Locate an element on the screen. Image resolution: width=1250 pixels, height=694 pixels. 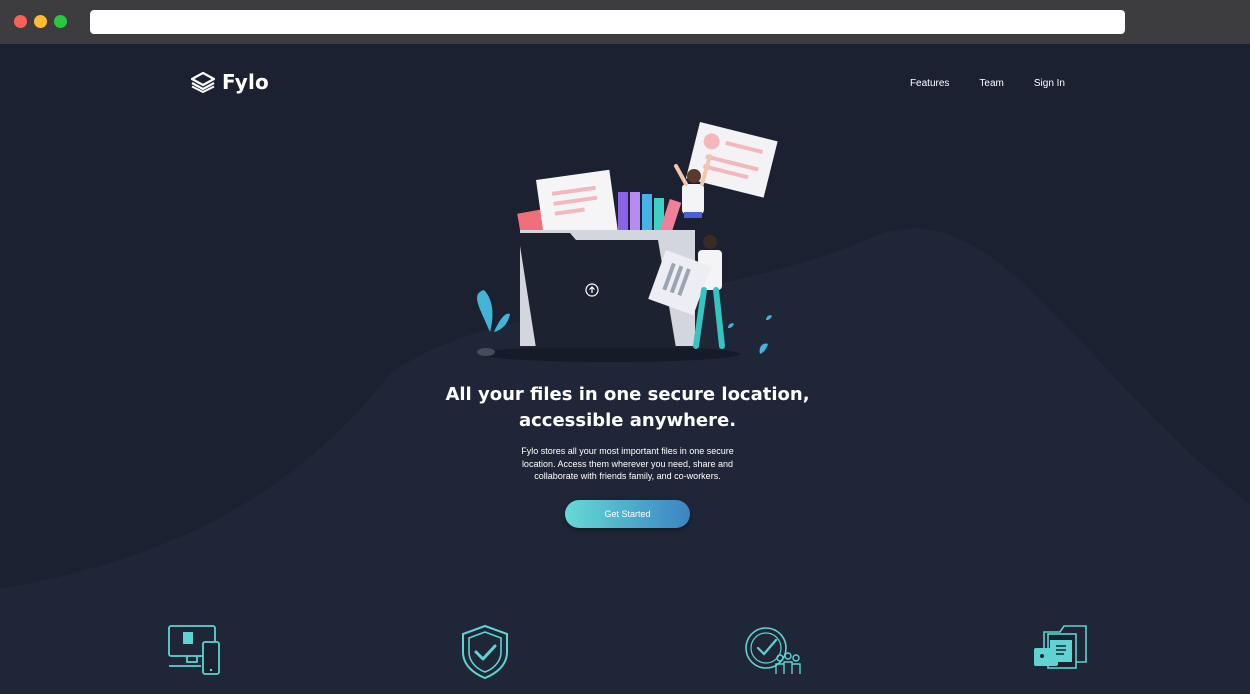
logo: Fylo is located at coordinates (229, 82).